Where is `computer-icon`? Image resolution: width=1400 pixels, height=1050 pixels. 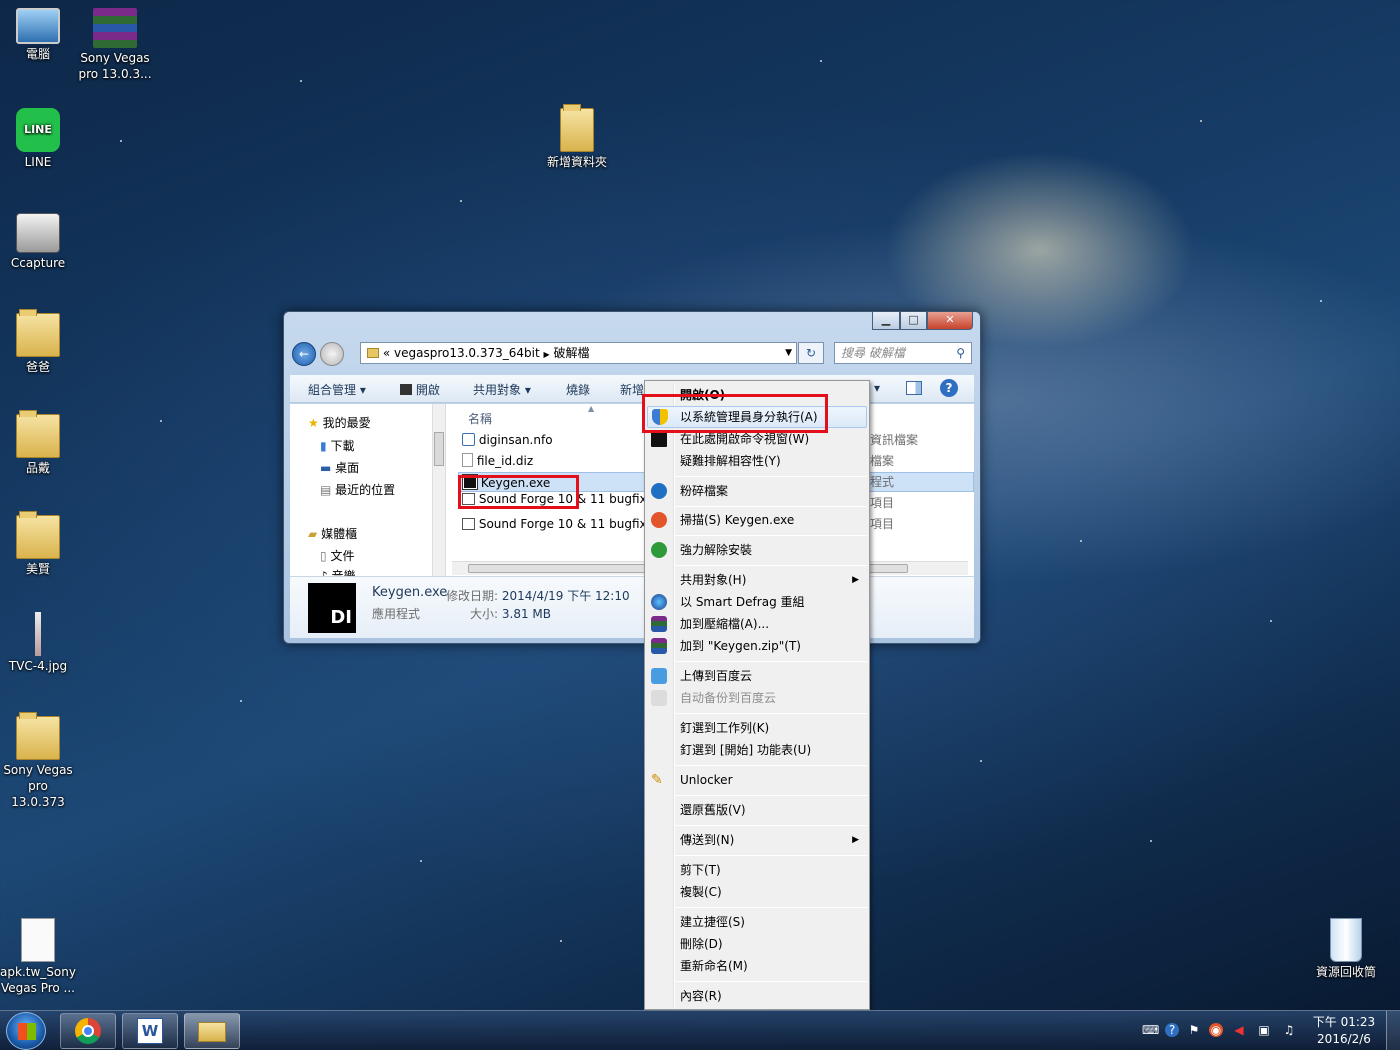
computer-icon is located at coordinates (38, 26).